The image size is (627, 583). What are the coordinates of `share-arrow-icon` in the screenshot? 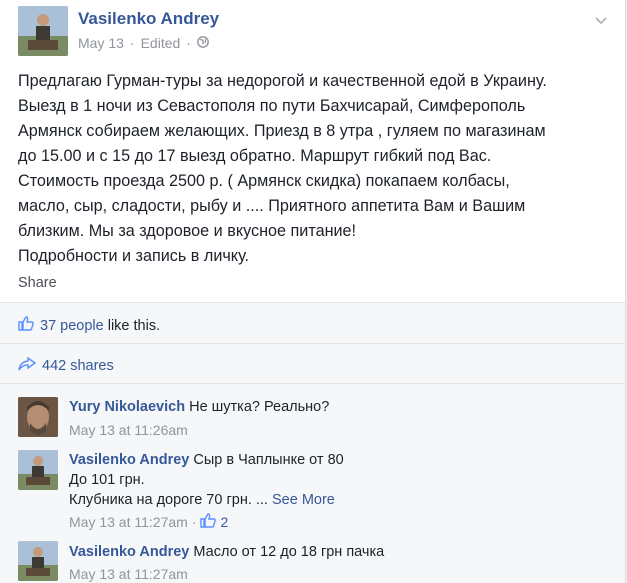 It's located at (27, 365).